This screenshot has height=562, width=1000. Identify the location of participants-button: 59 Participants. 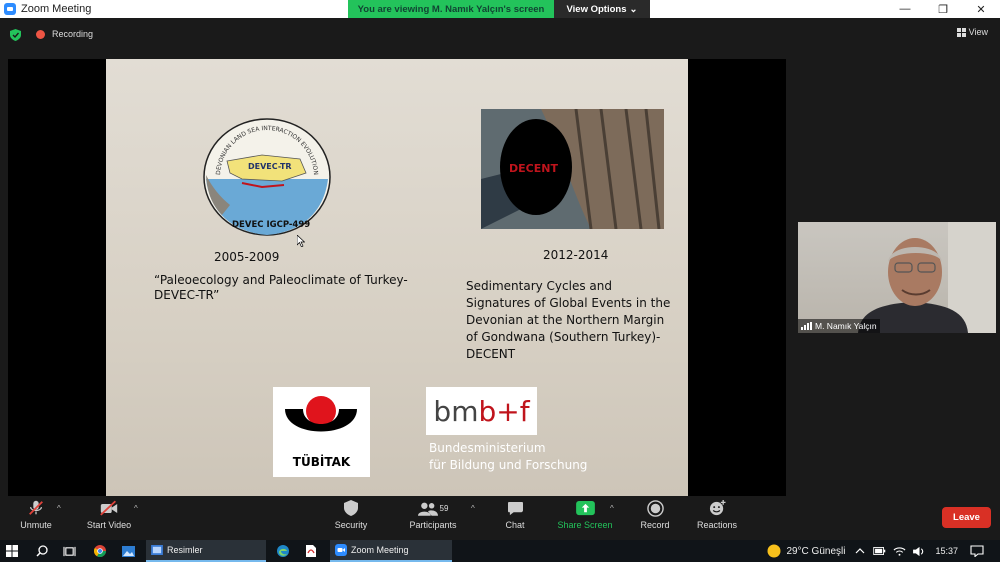
(433, 518).